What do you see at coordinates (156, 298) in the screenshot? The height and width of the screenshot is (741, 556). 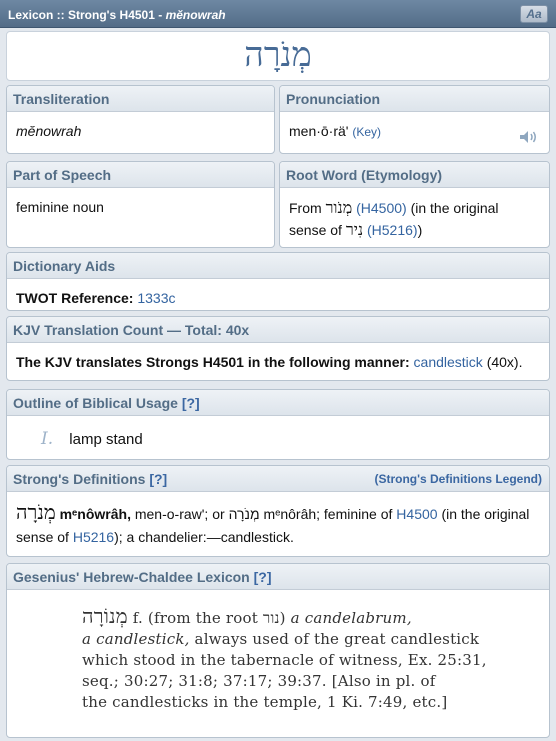 I see `twot-reference-link: 1333c` at bounding box center [156, 298].